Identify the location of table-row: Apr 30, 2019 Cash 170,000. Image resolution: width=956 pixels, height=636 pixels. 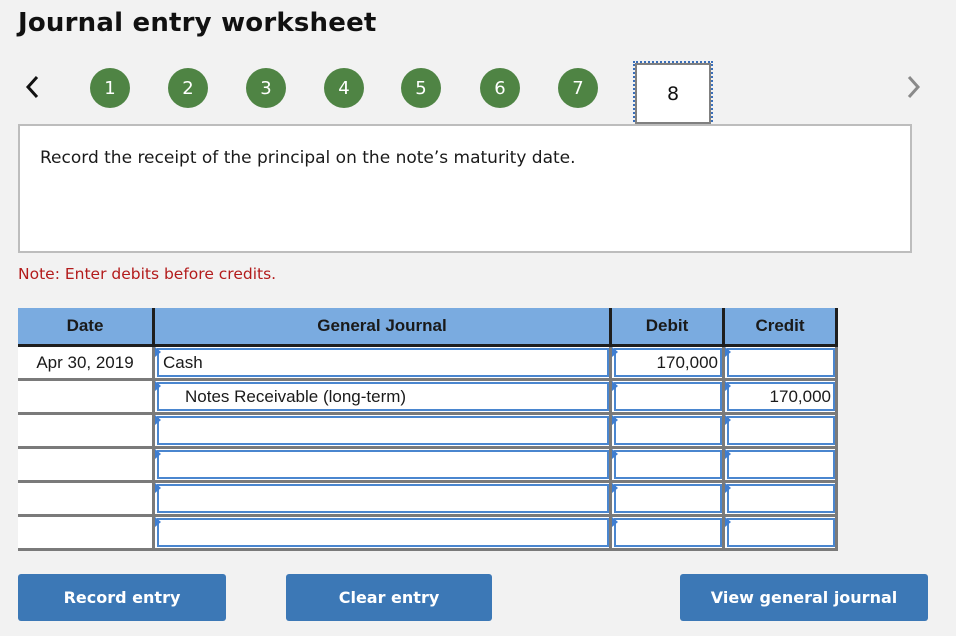
(428, 363).